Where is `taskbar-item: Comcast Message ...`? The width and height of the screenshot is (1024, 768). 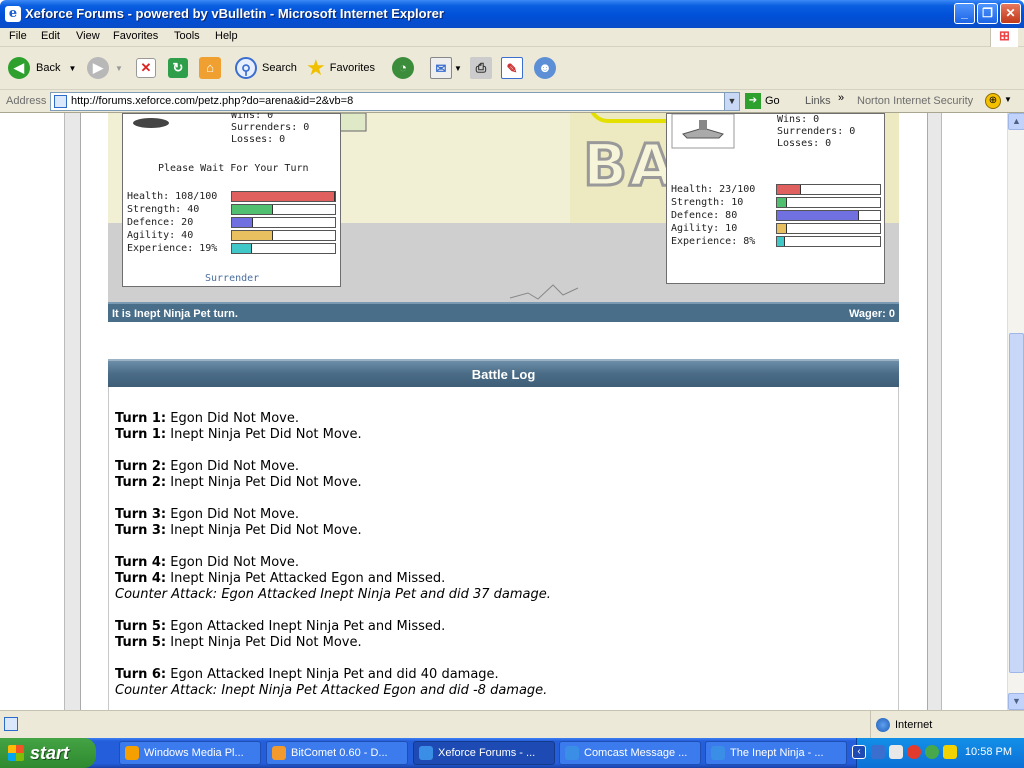
taskbar-item: Comcast Message ... is located at coordinates (630, 753).